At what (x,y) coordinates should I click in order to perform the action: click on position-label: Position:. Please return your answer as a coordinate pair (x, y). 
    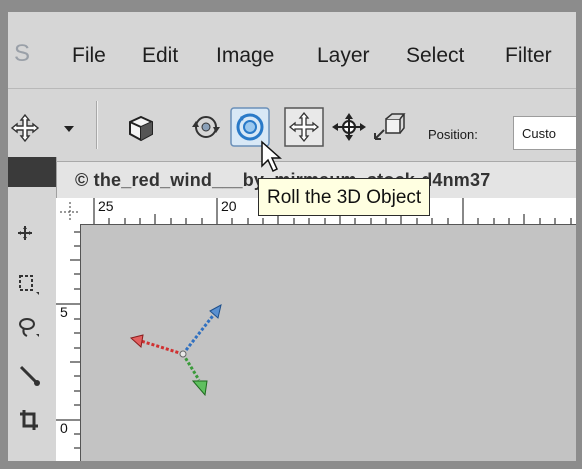
    Looking at the image, I should click on (453, 134).